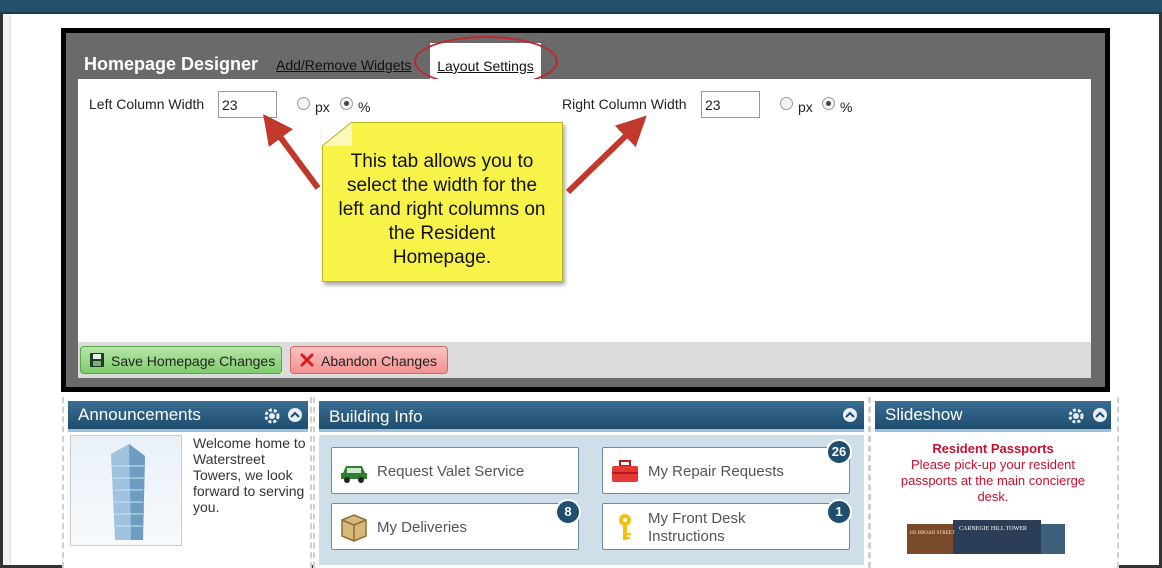  What do you see at coordinates (376, 416) in the screenshot?
I see `building-info-title: Building Info` at bounding box center [376, 416].